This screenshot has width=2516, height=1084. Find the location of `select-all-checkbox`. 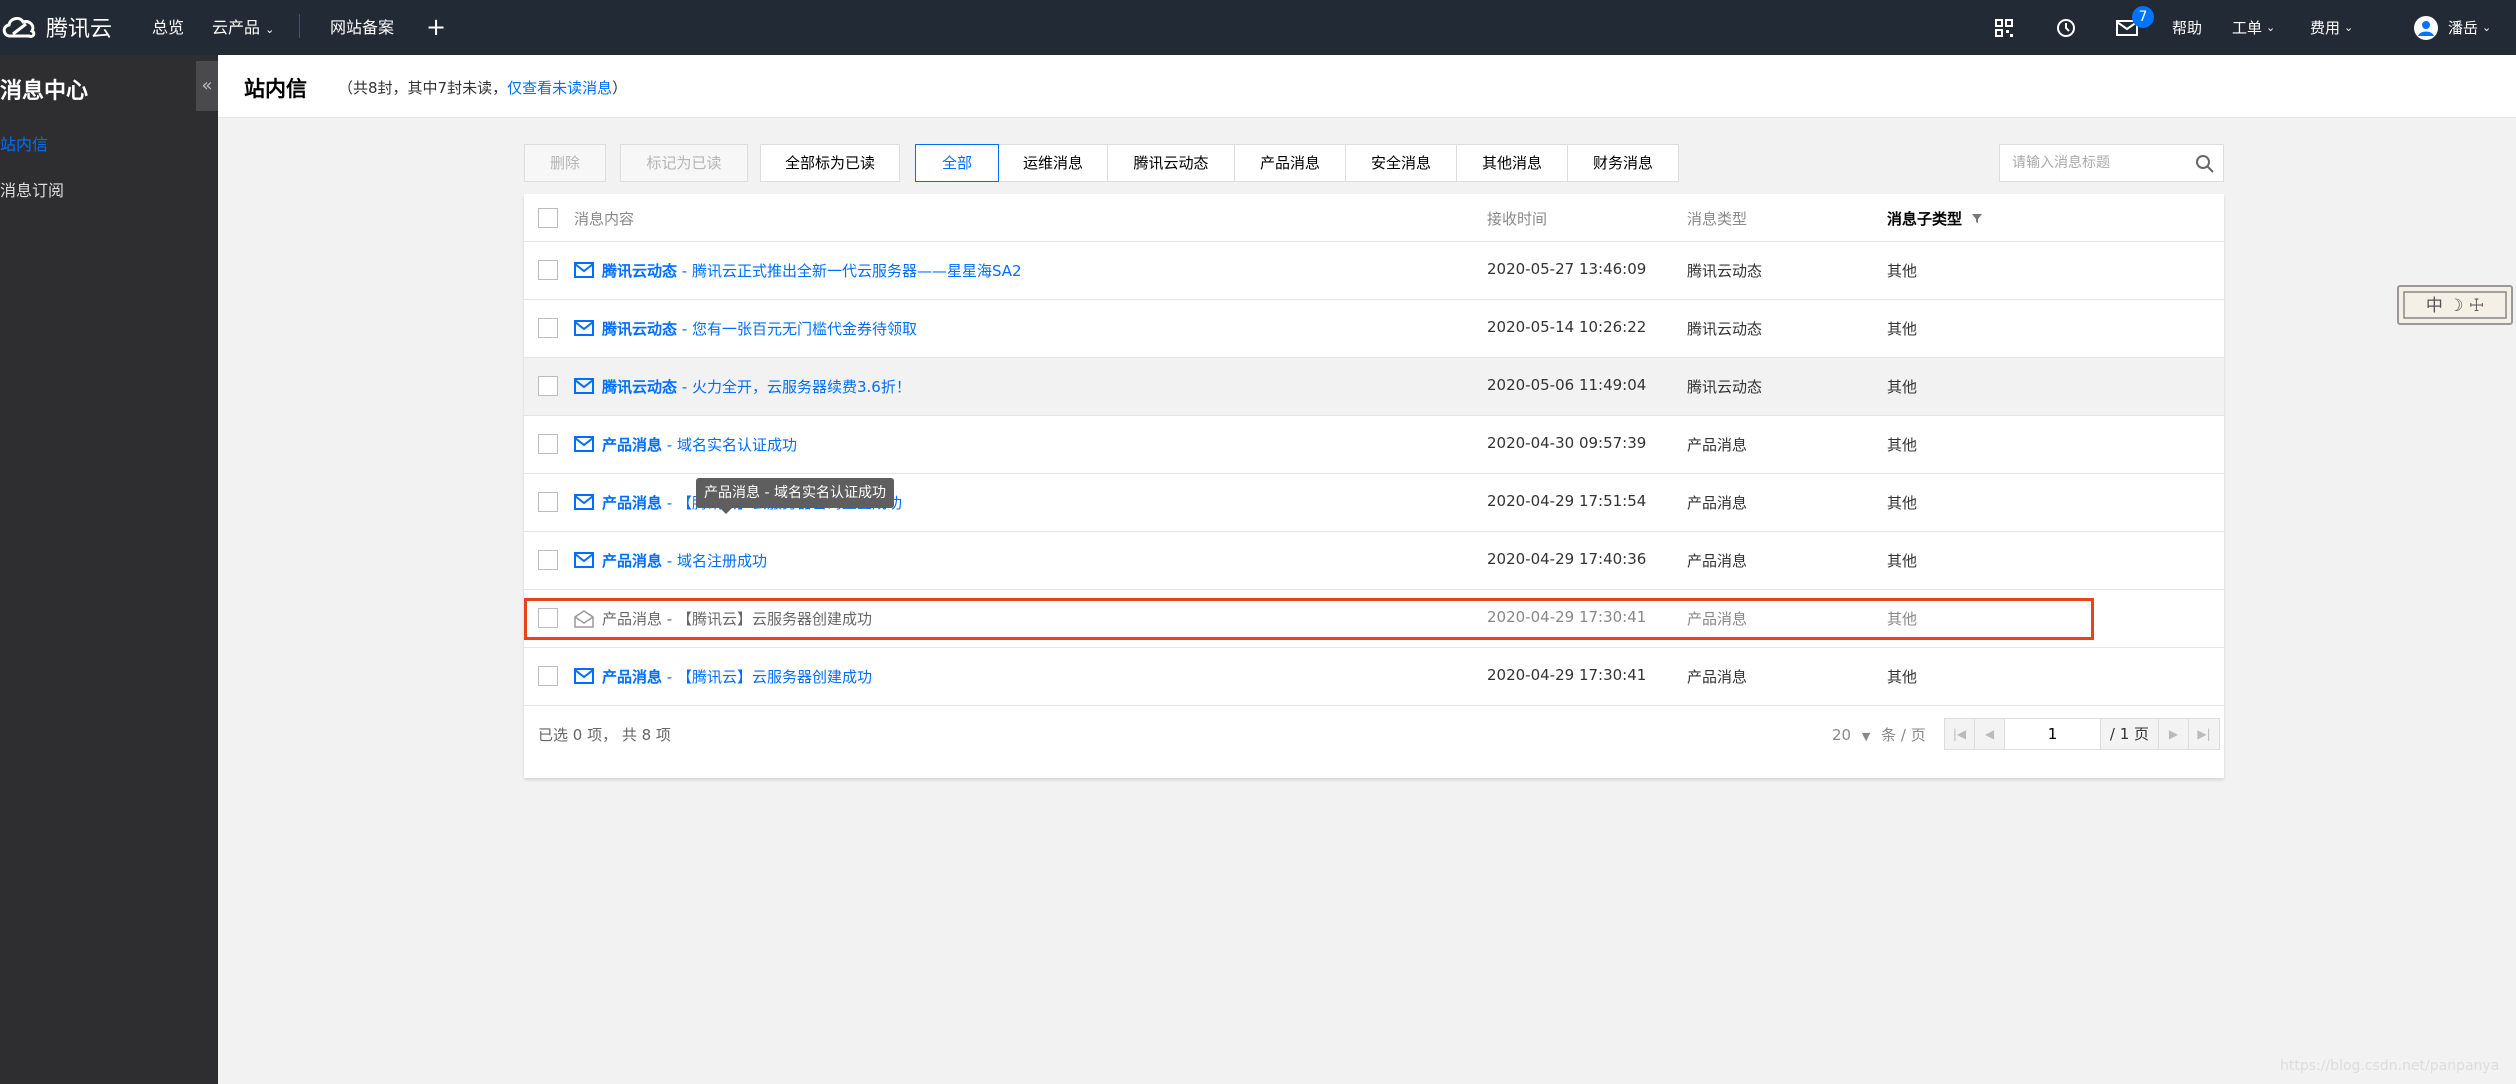

select-all-checkbox is located at coordinates (548, 218).